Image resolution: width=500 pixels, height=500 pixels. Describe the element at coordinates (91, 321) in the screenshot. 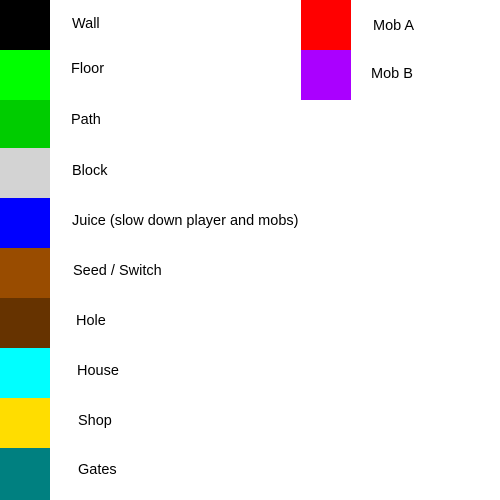

I see `hole-label: Hole` at that location.